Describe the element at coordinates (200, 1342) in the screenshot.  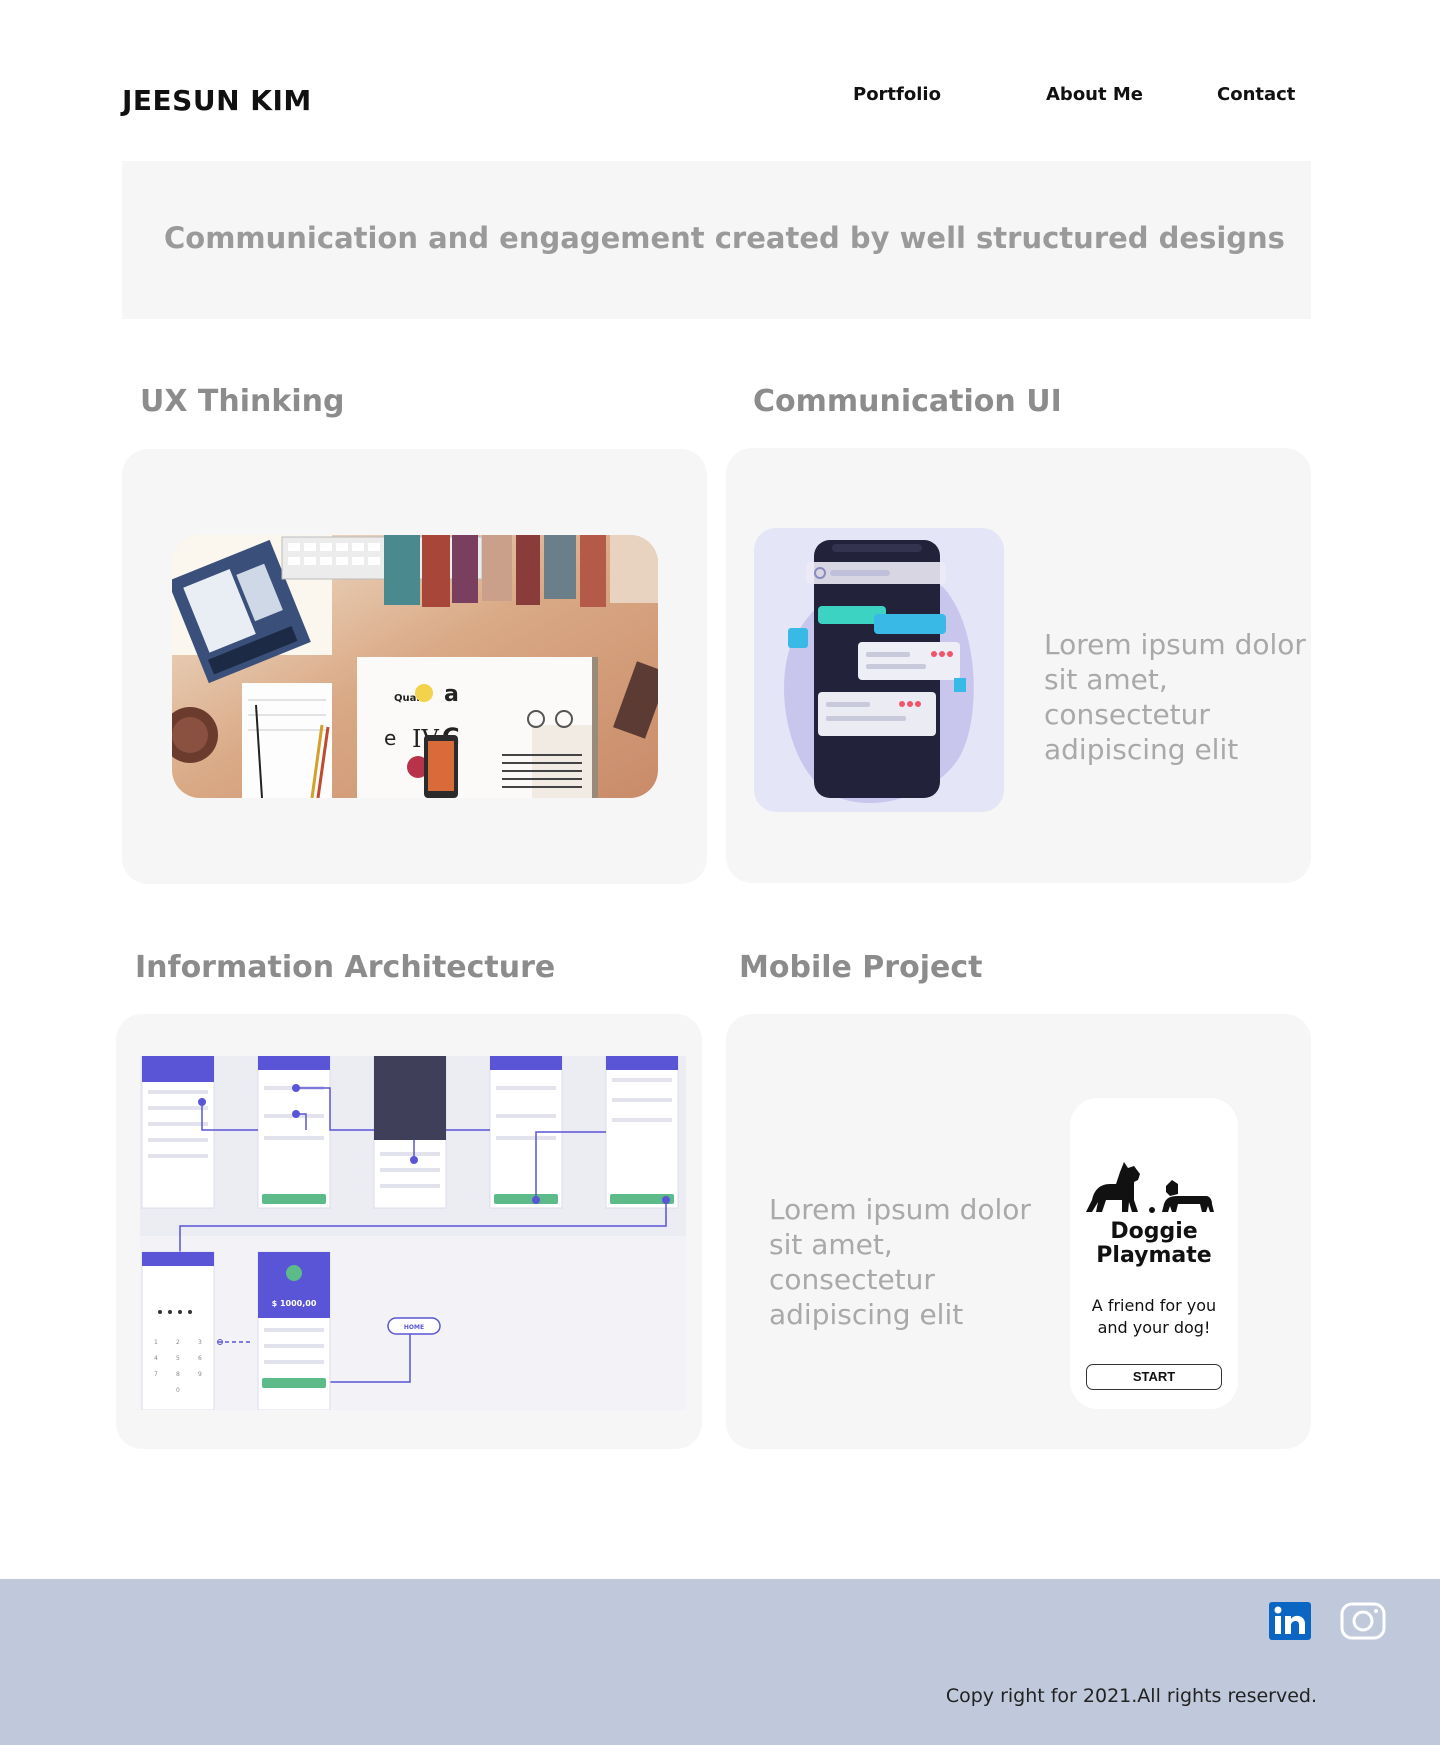
I see `svg-text: 3` at that location.